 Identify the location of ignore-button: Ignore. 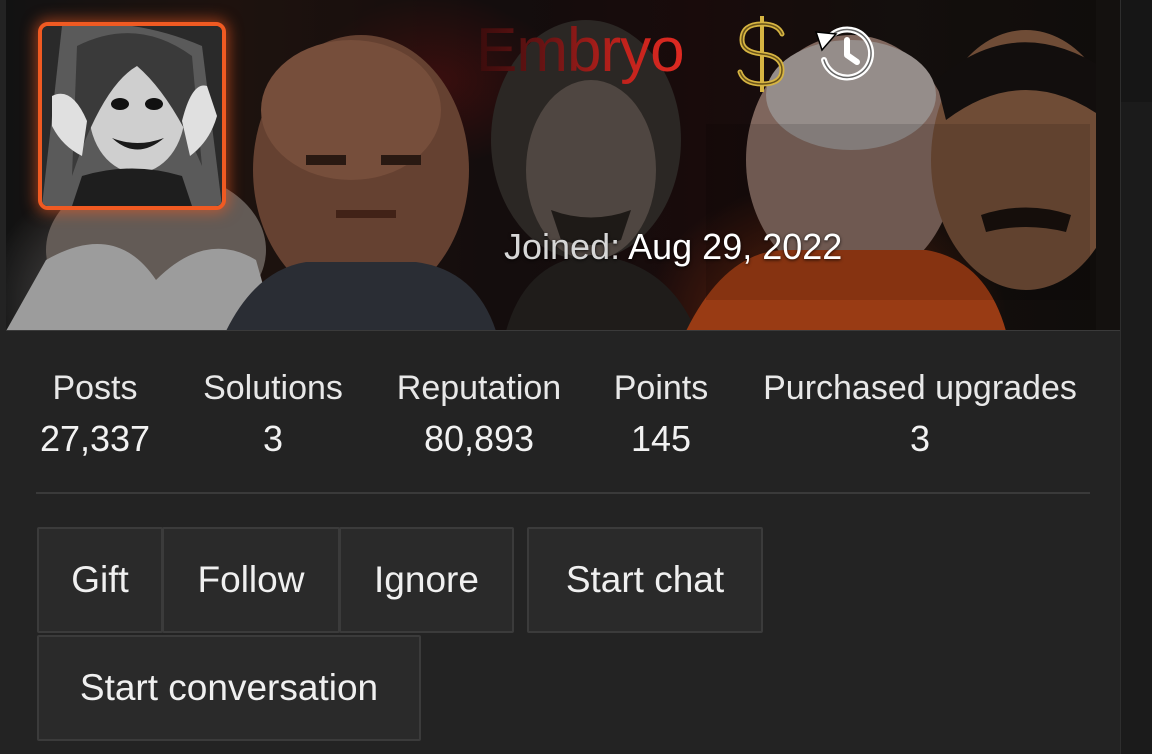
(426, 580).